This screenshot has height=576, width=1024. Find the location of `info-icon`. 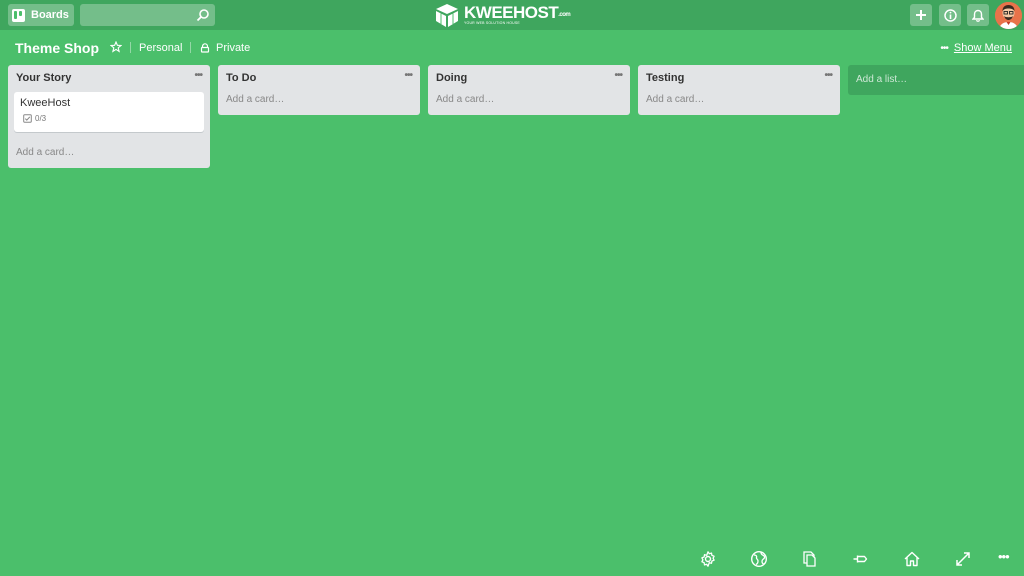

info-icon is located at coordinates (950, 15).